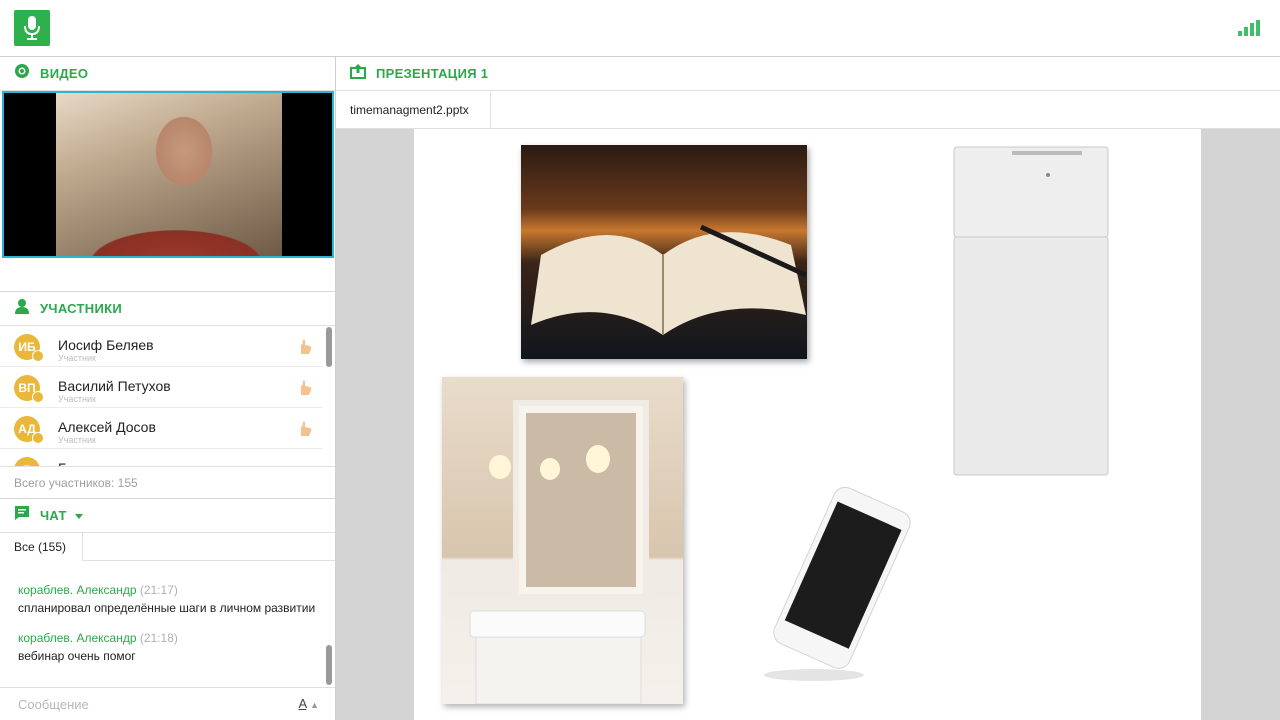 This screenshot has height=720, width=1280. Describe the element at coordinates (22, 515) in the screenshot. I see `chat-icon` at that location.